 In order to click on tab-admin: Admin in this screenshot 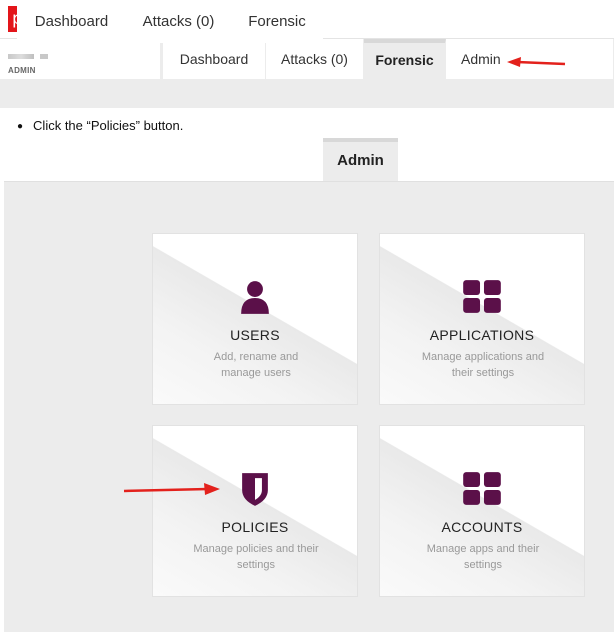, I will do `click(360, 159)`.